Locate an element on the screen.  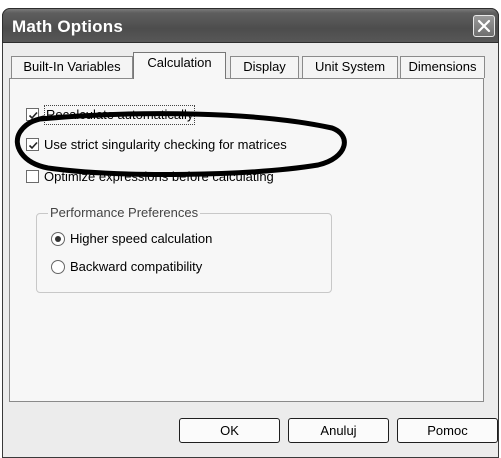
cancel-button: Anuluj is located at coordinates (338, 430).